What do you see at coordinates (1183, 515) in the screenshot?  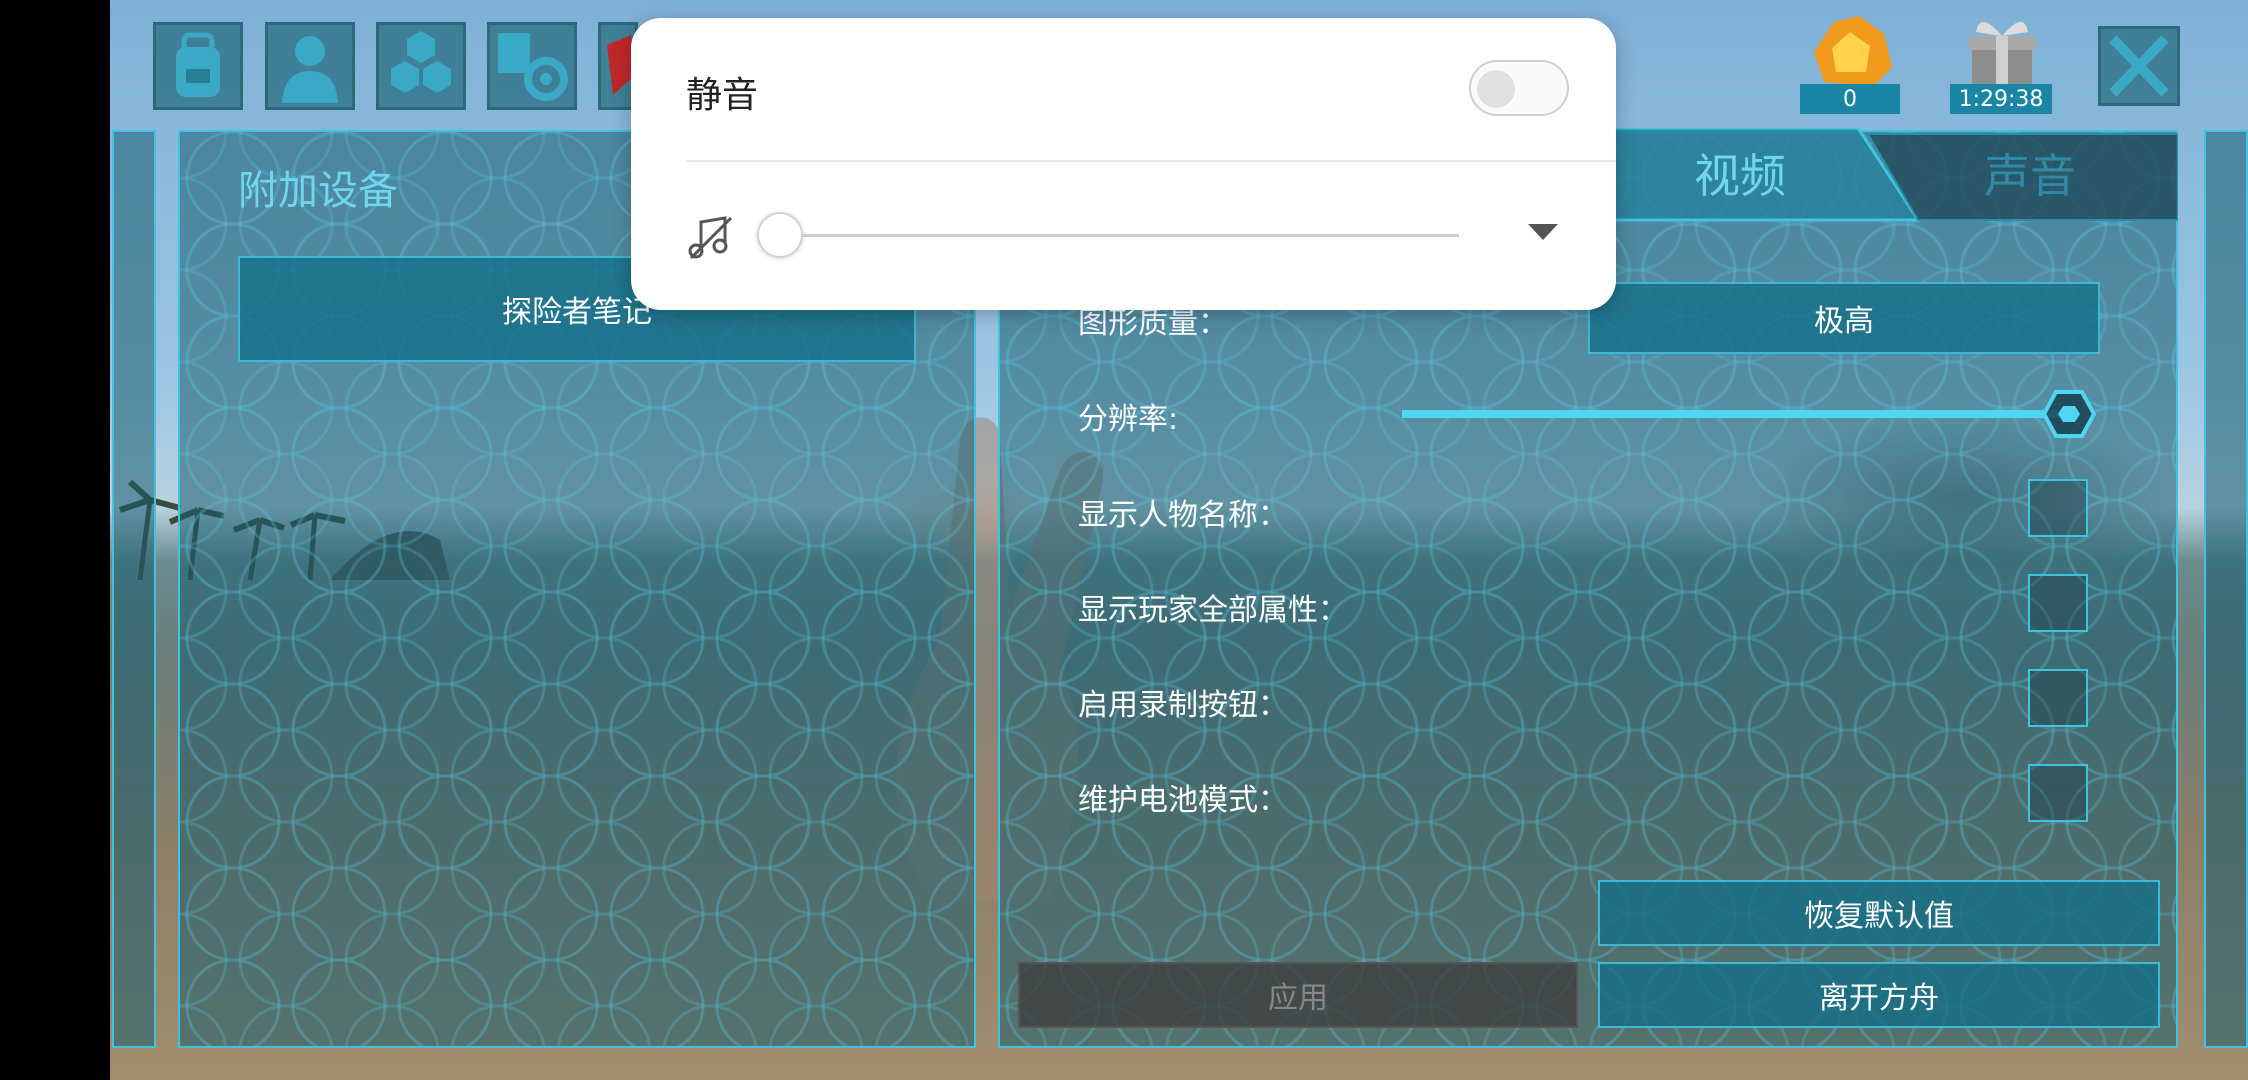 I see `show-character-names-label: 显示人物名称：` at bounding box center [1183, 515].